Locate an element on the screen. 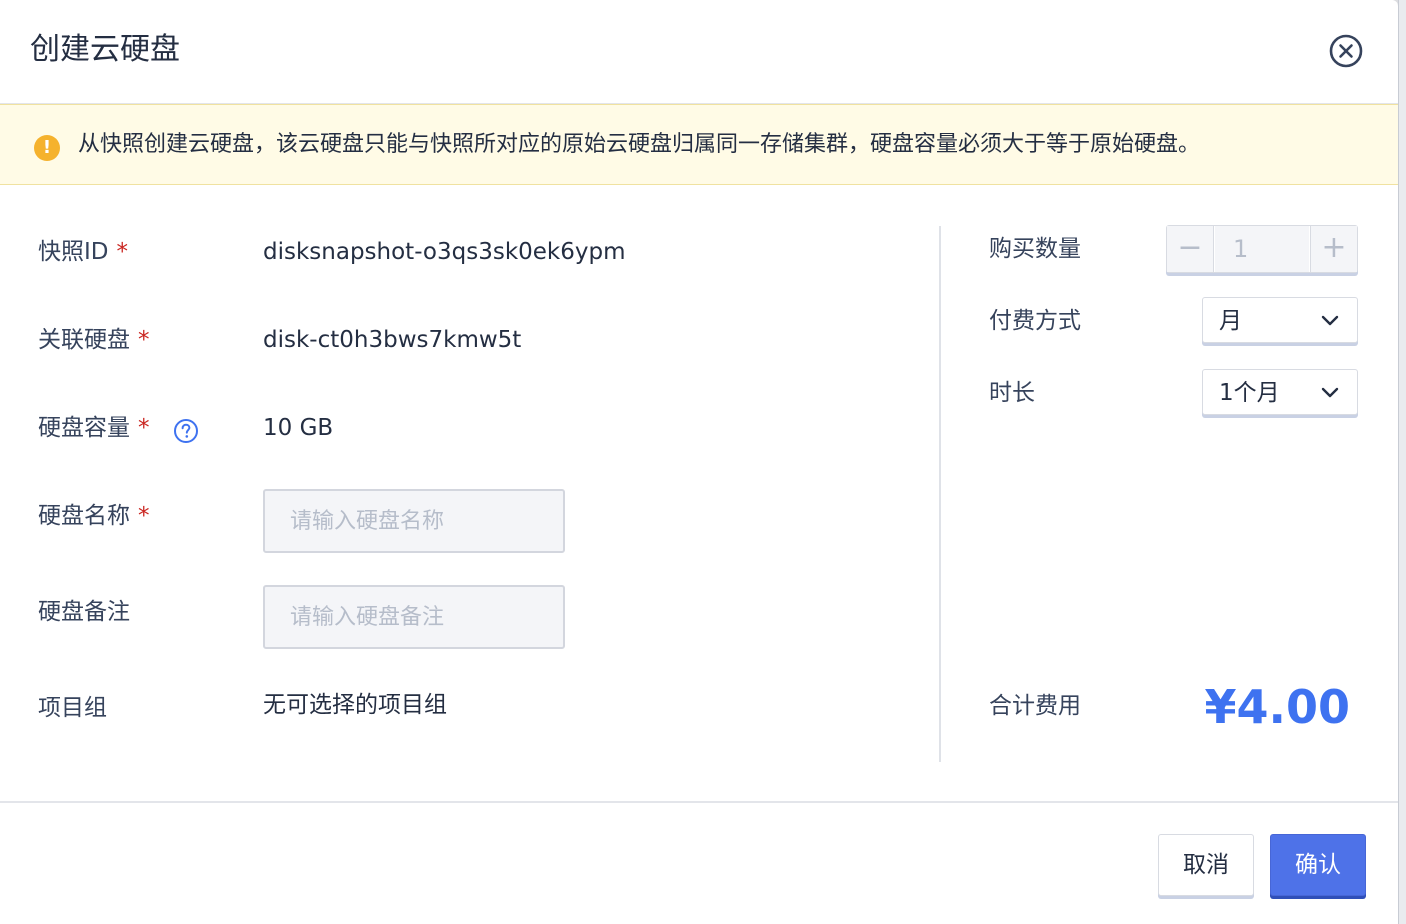 The height and width of the screenshot is (924, 1406). background-page-edge is located at coordinates (1402, 462).